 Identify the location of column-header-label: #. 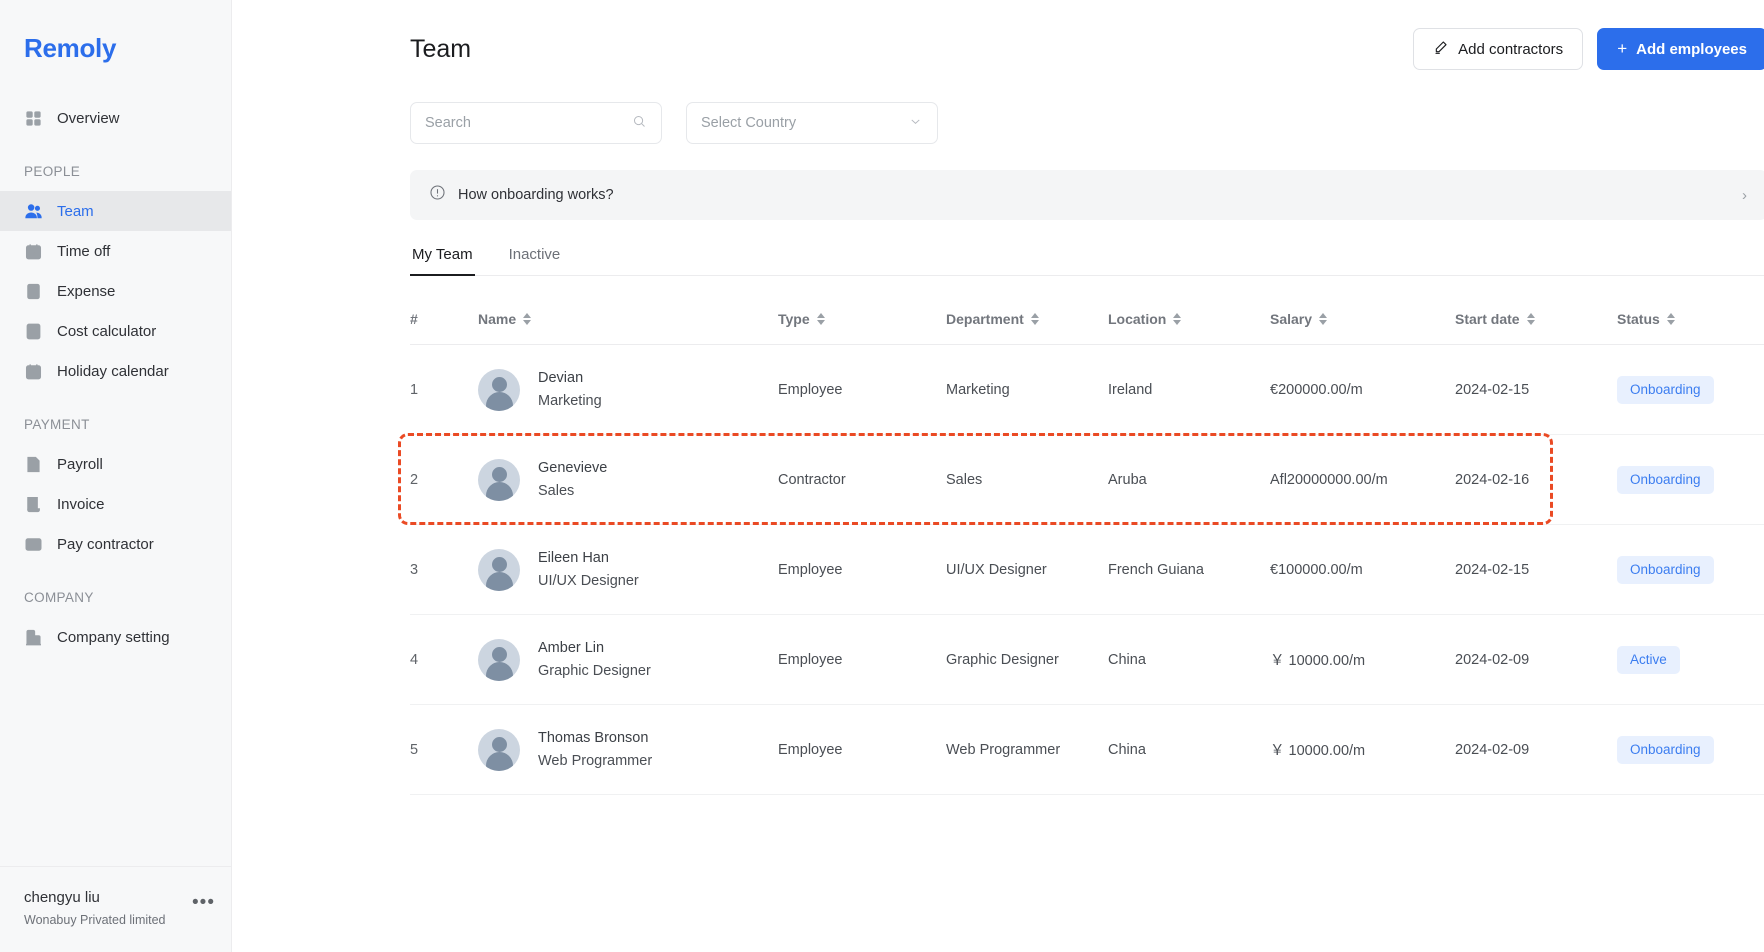
(414, 319).